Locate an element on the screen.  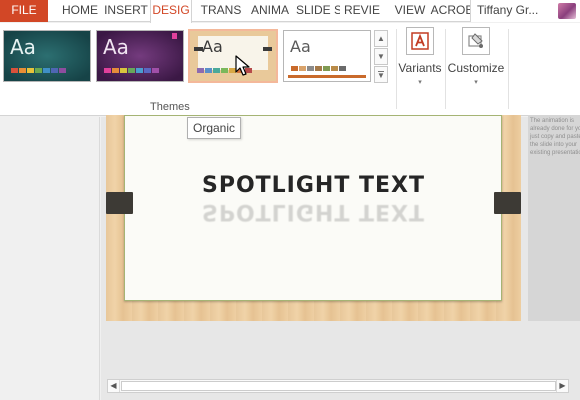
theme-thumbnail-4: Aa is located at coordinates (327, 56).